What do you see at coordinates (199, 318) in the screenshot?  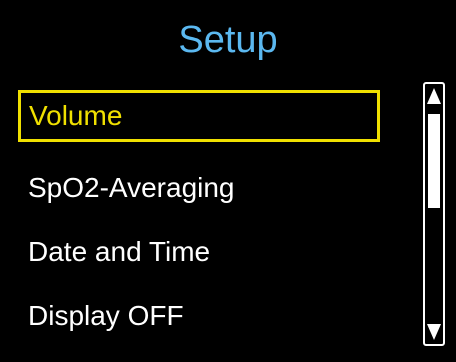 I see `menu-item-display-off: Display OFF` at bounding box center [199, 318].